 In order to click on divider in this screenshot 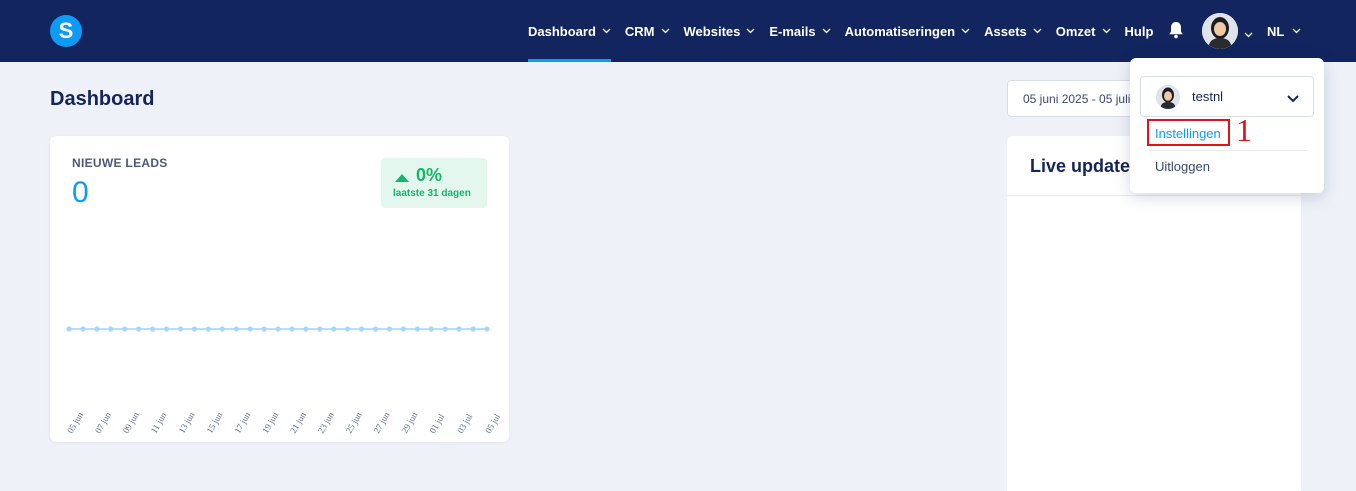, I will do `click(1154, 195)`.